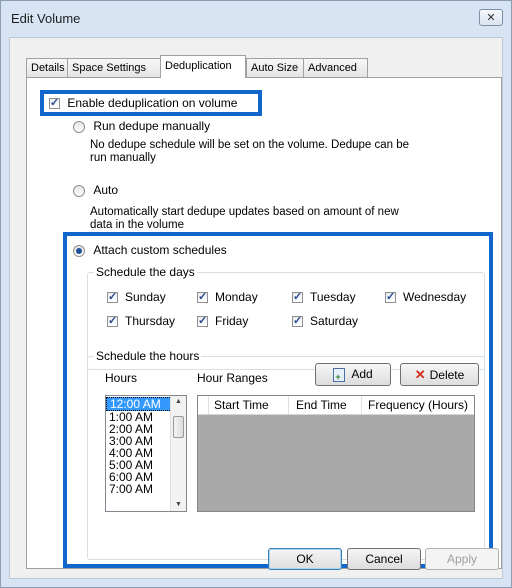 The width and height of the screenshot is (512, 588). Describe the element at coordinates (418, 405) in the screenshot. I see `column-frequency: Frequency (Hours)` at that location.